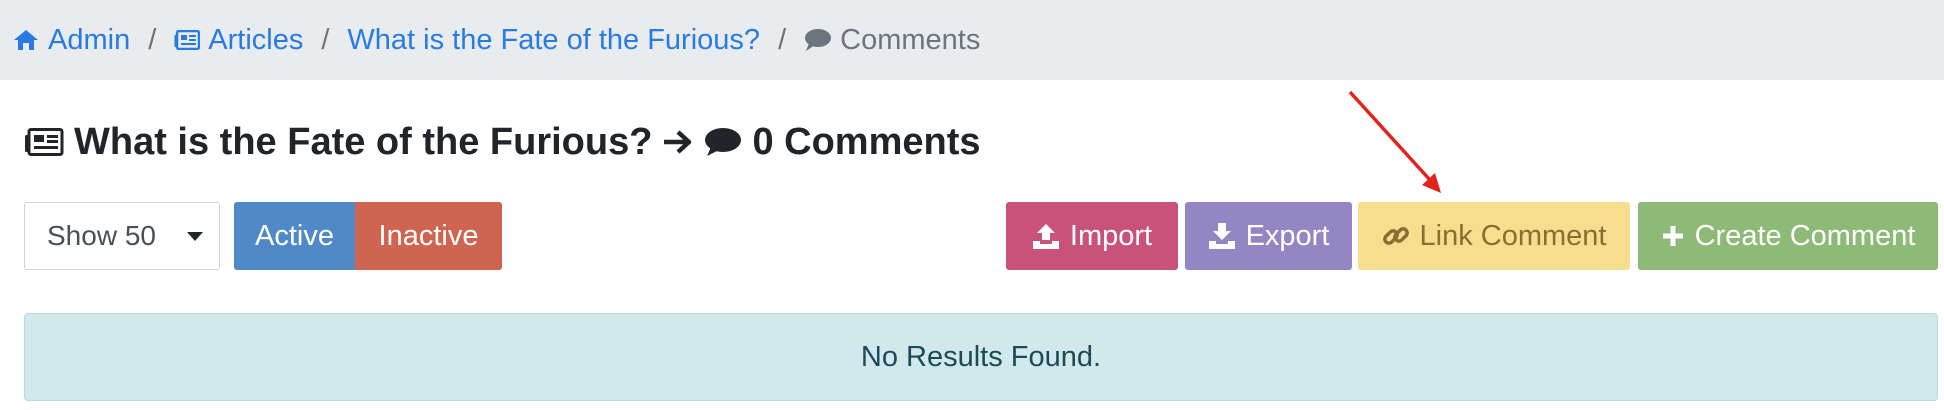  What do you see at coordinates (866, 141) in the screenshot?
I see `page-title-comments: 0 Comments` at bounding box center [866, 141].